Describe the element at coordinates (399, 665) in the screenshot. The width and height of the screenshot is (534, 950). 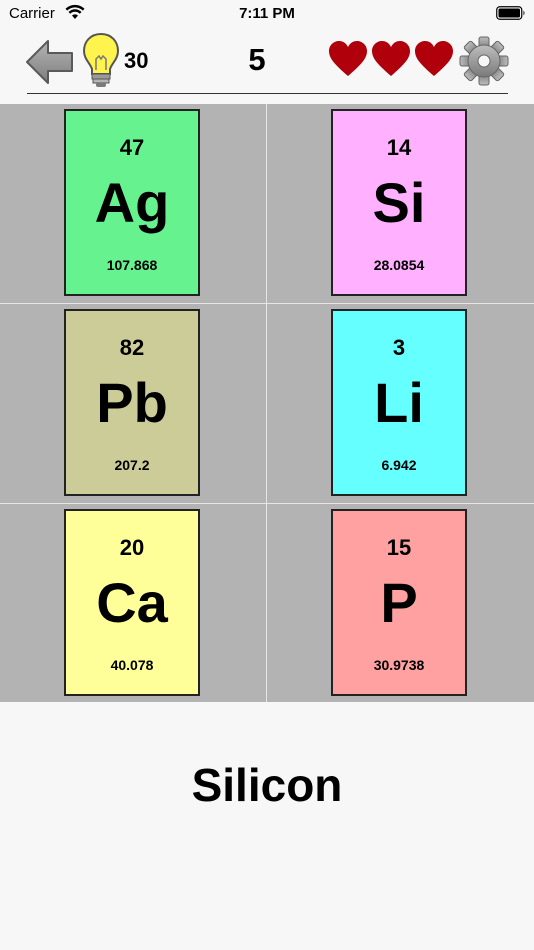
I see `atomic-mass: 30.9738` at that location.